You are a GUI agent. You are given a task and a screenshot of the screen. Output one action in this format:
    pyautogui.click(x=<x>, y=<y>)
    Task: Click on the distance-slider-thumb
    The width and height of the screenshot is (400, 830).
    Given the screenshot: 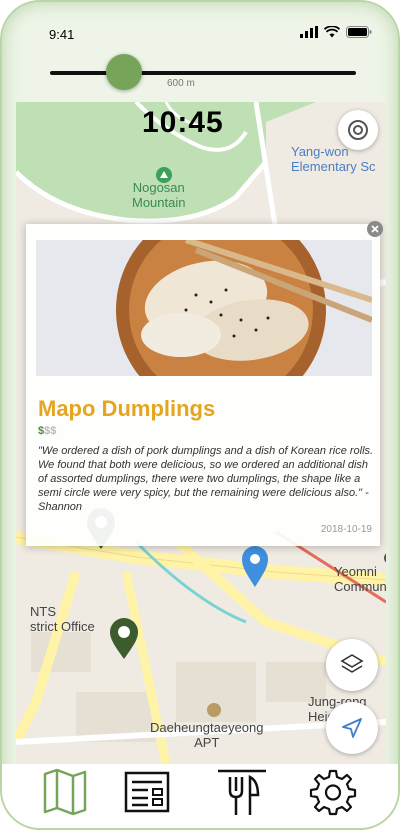 What is the action you would take?
    pyautogui.click(x=124, y=72)
    